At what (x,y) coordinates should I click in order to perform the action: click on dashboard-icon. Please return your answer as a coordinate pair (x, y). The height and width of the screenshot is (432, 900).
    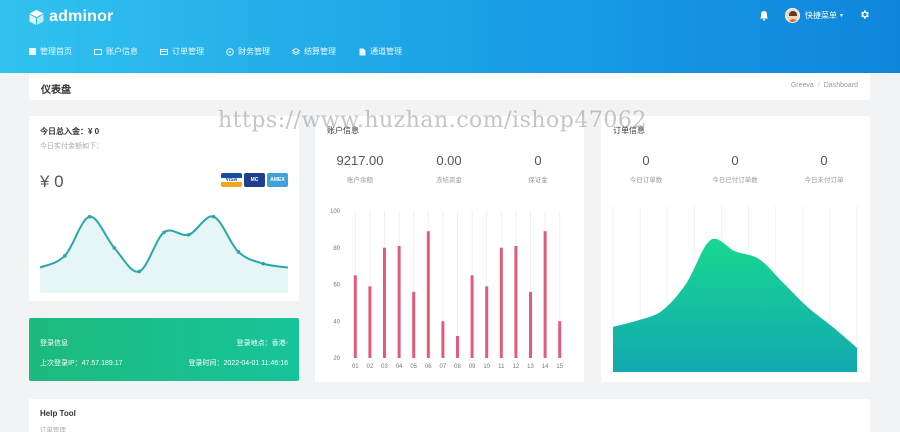
    Looking at the image, I should click on (32, 52).